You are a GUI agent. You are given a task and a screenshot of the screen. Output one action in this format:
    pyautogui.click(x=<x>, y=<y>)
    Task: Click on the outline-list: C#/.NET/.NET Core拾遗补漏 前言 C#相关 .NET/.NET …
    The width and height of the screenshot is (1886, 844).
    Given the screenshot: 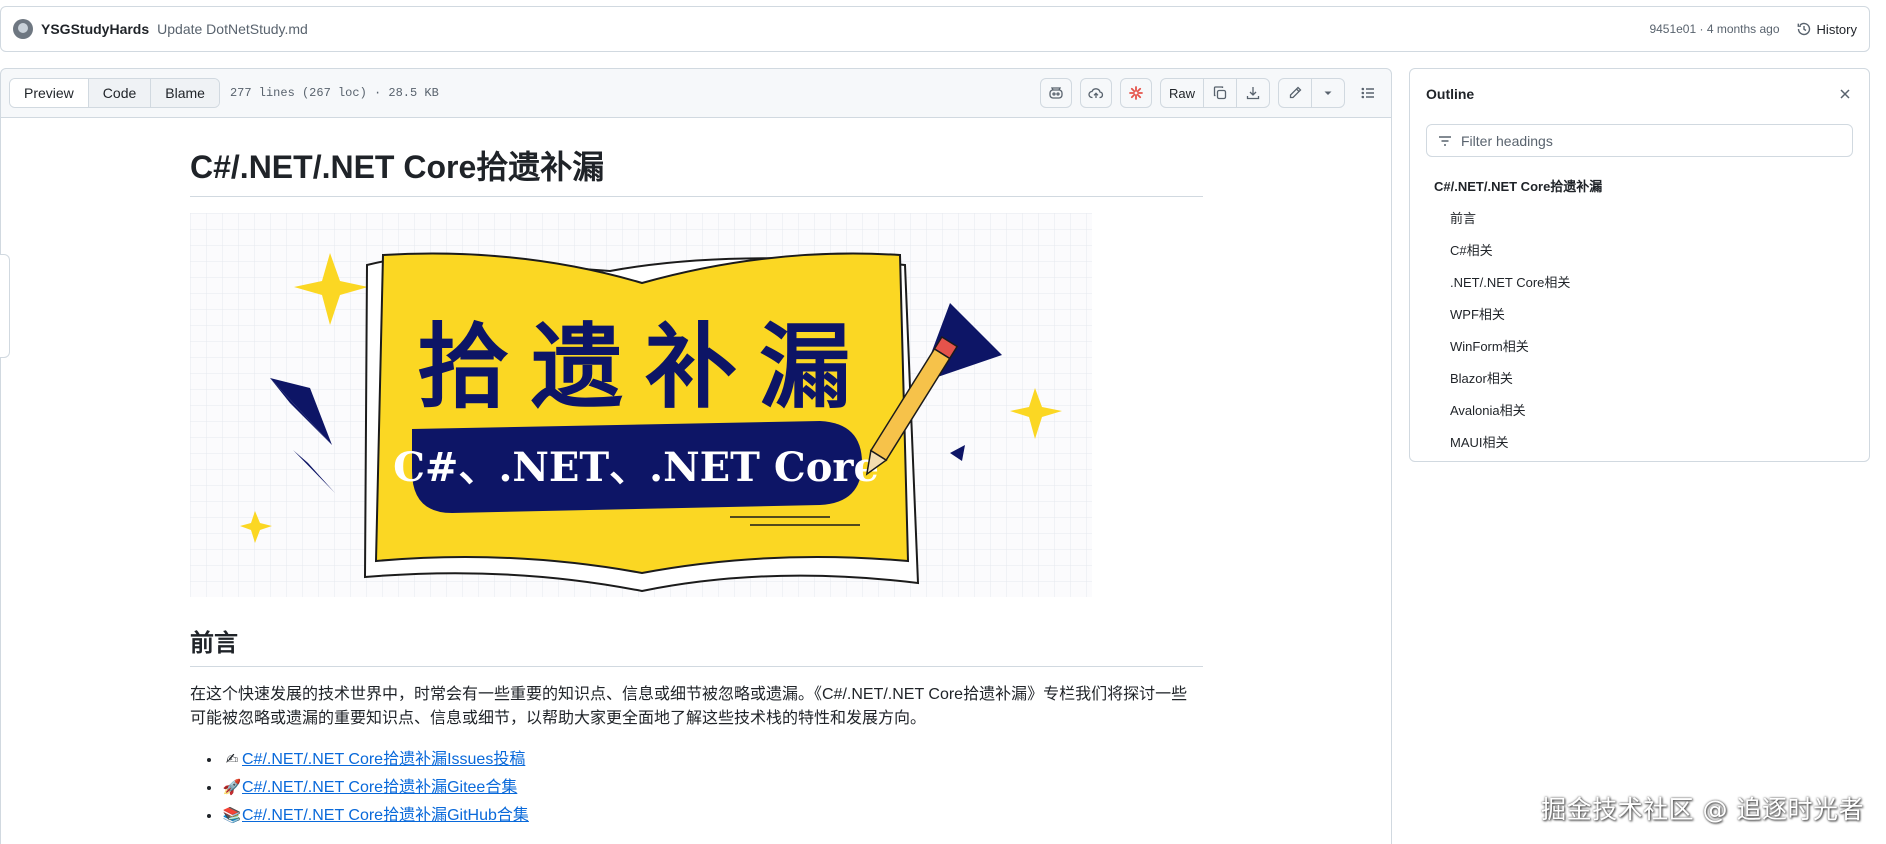 What is the action you would take?
    pyautogui.click(x=1639, y=313)
    